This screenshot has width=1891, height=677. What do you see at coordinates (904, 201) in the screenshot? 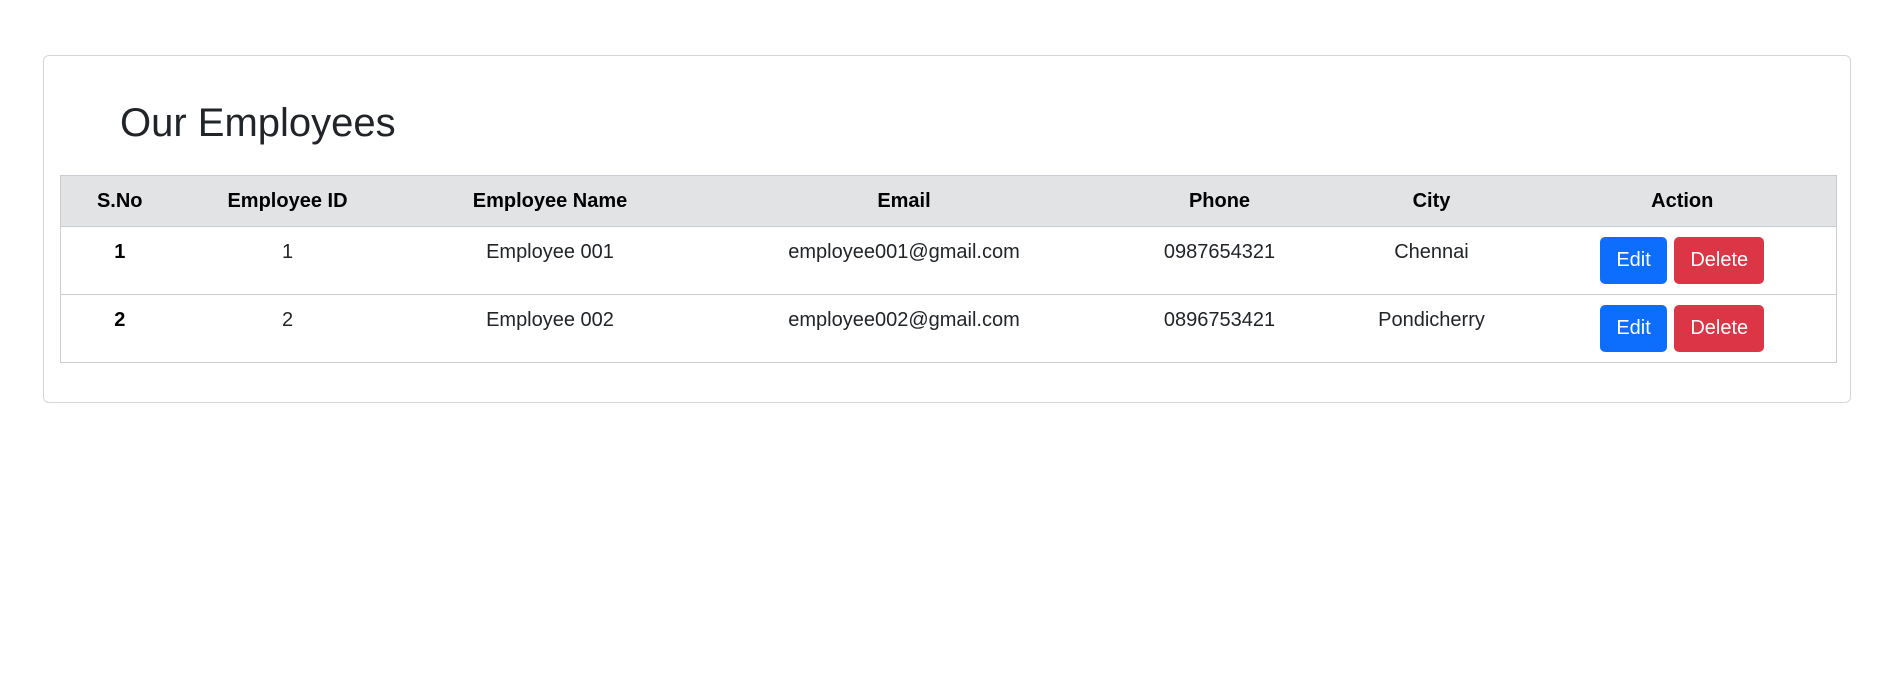
I see `column-header-email: Email` at bounding box center [904, 201].